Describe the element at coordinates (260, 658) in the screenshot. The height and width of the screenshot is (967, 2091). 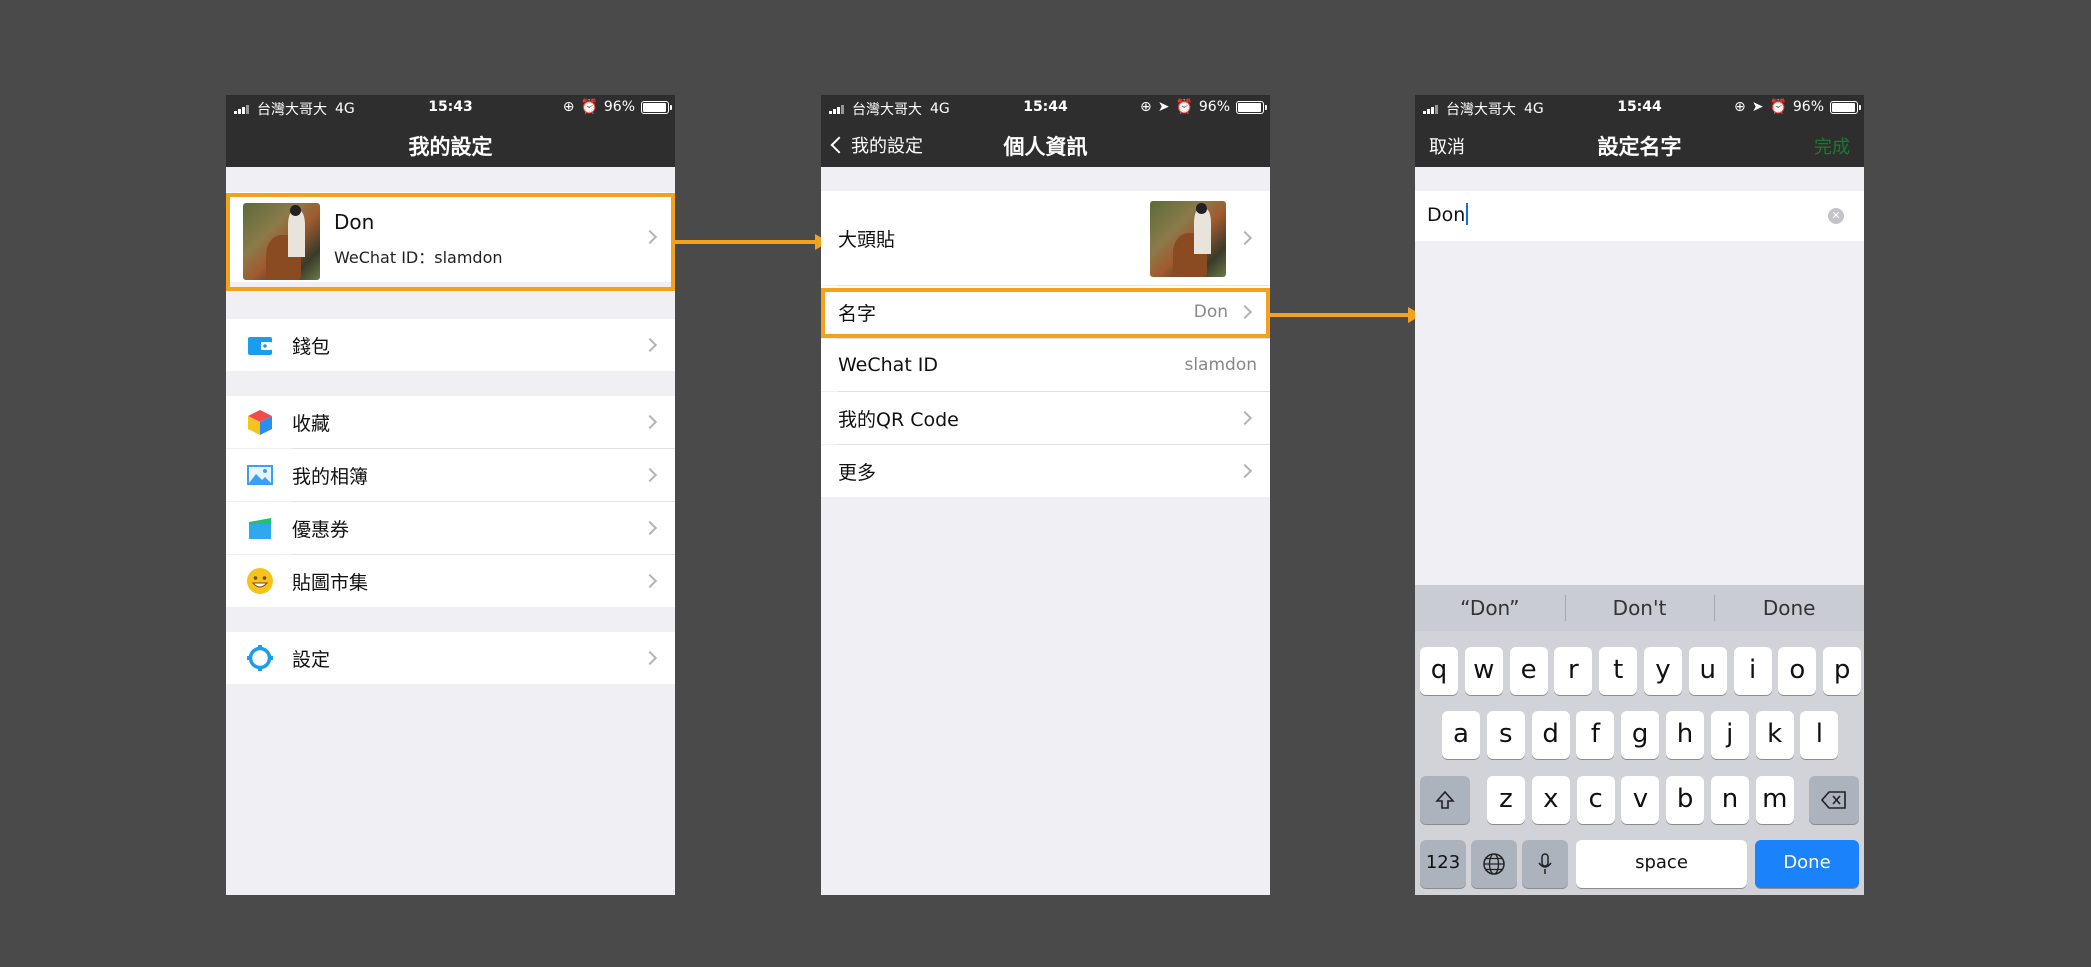
I see `settings-gear-icon` at that location.